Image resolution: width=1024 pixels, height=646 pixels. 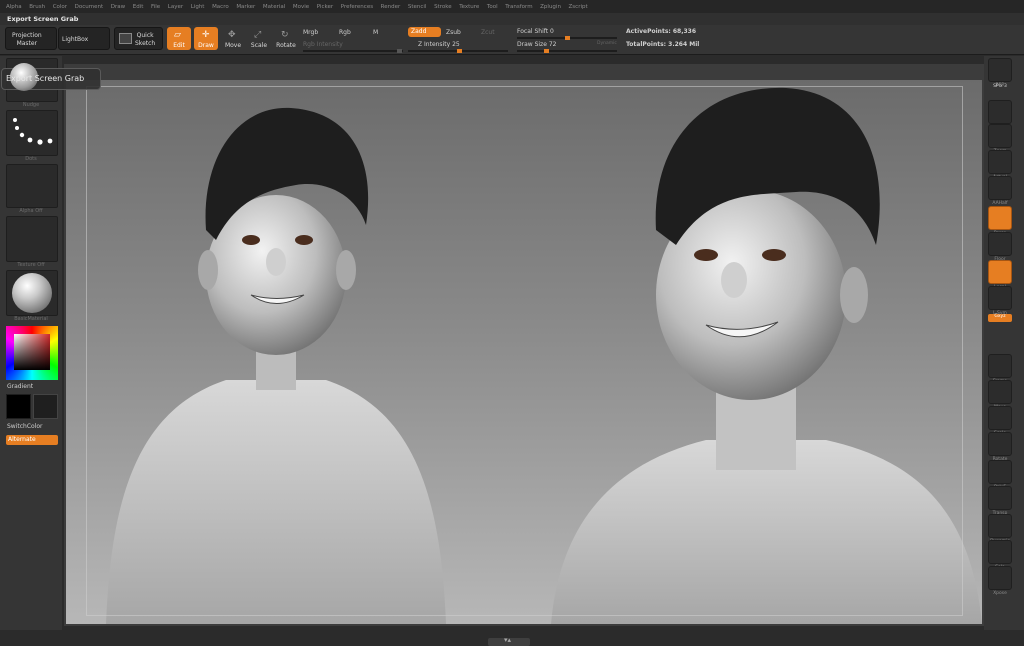 What do you see at coordinates (419, 31) in the screenshot?
I see `zadd-label: Zadd` at bounding box center [419, 31].